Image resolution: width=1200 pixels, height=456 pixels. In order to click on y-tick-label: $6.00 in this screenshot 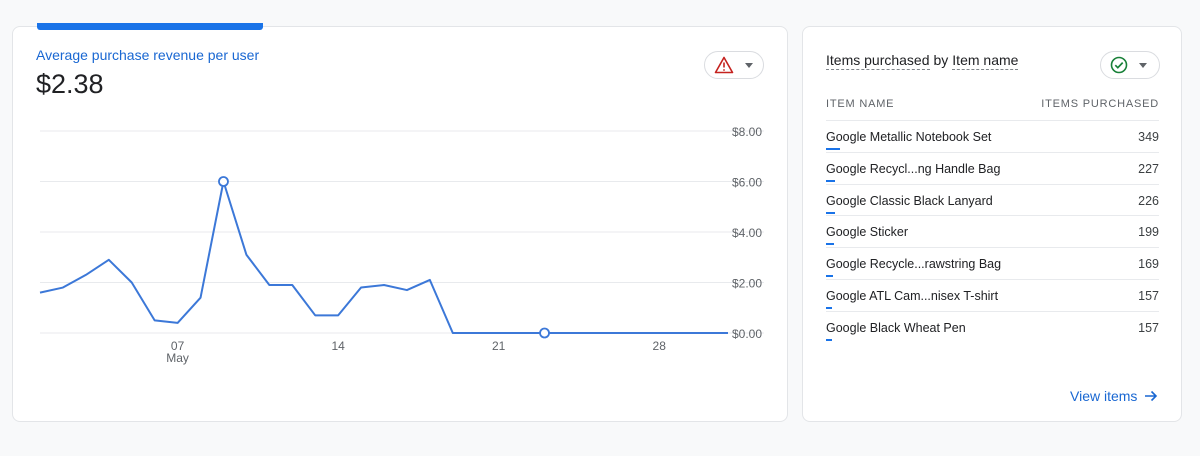, I will do `click(747, 183)`.